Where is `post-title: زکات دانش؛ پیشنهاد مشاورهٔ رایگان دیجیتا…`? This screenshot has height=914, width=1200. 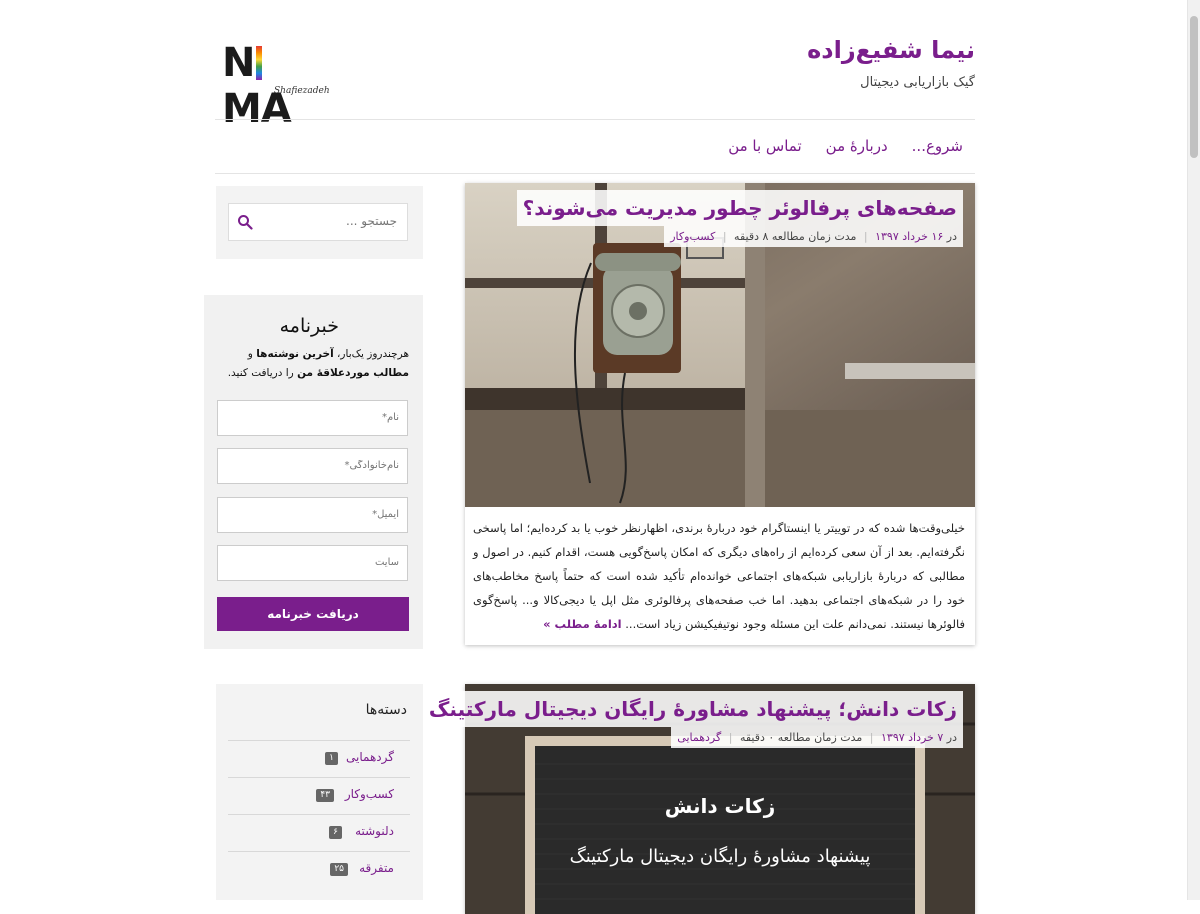 post-title: زکات دانش؛ پیشنهاد مشاورهٔ رایگان دیجیتا… is located at coordinates (692, 709).